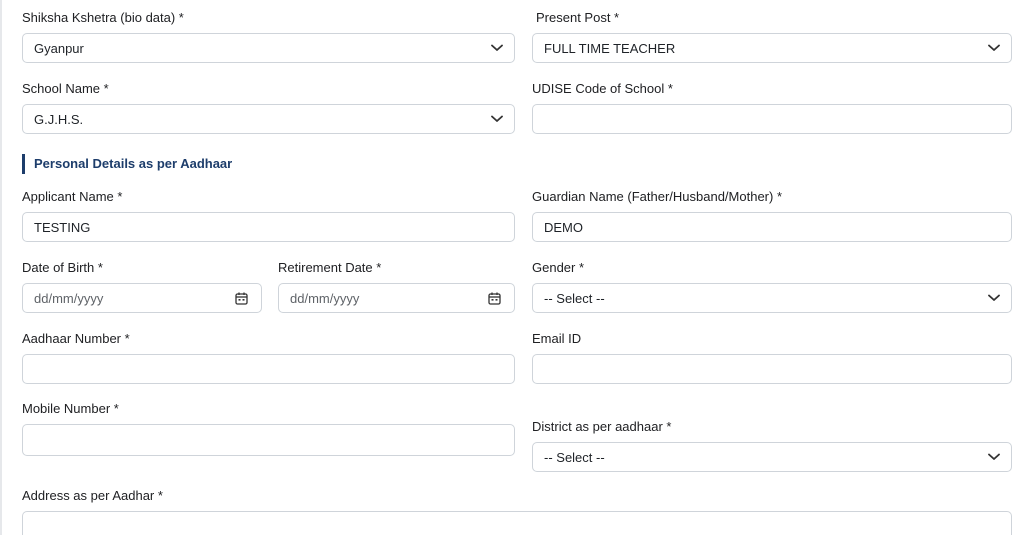 This screenshot has width=1024, height=535. What do you see at coordinates (59, 48) in the screenshot?
I see `shiksha-kshetra-value: Gyanpur` at bounding box center [59, 48].